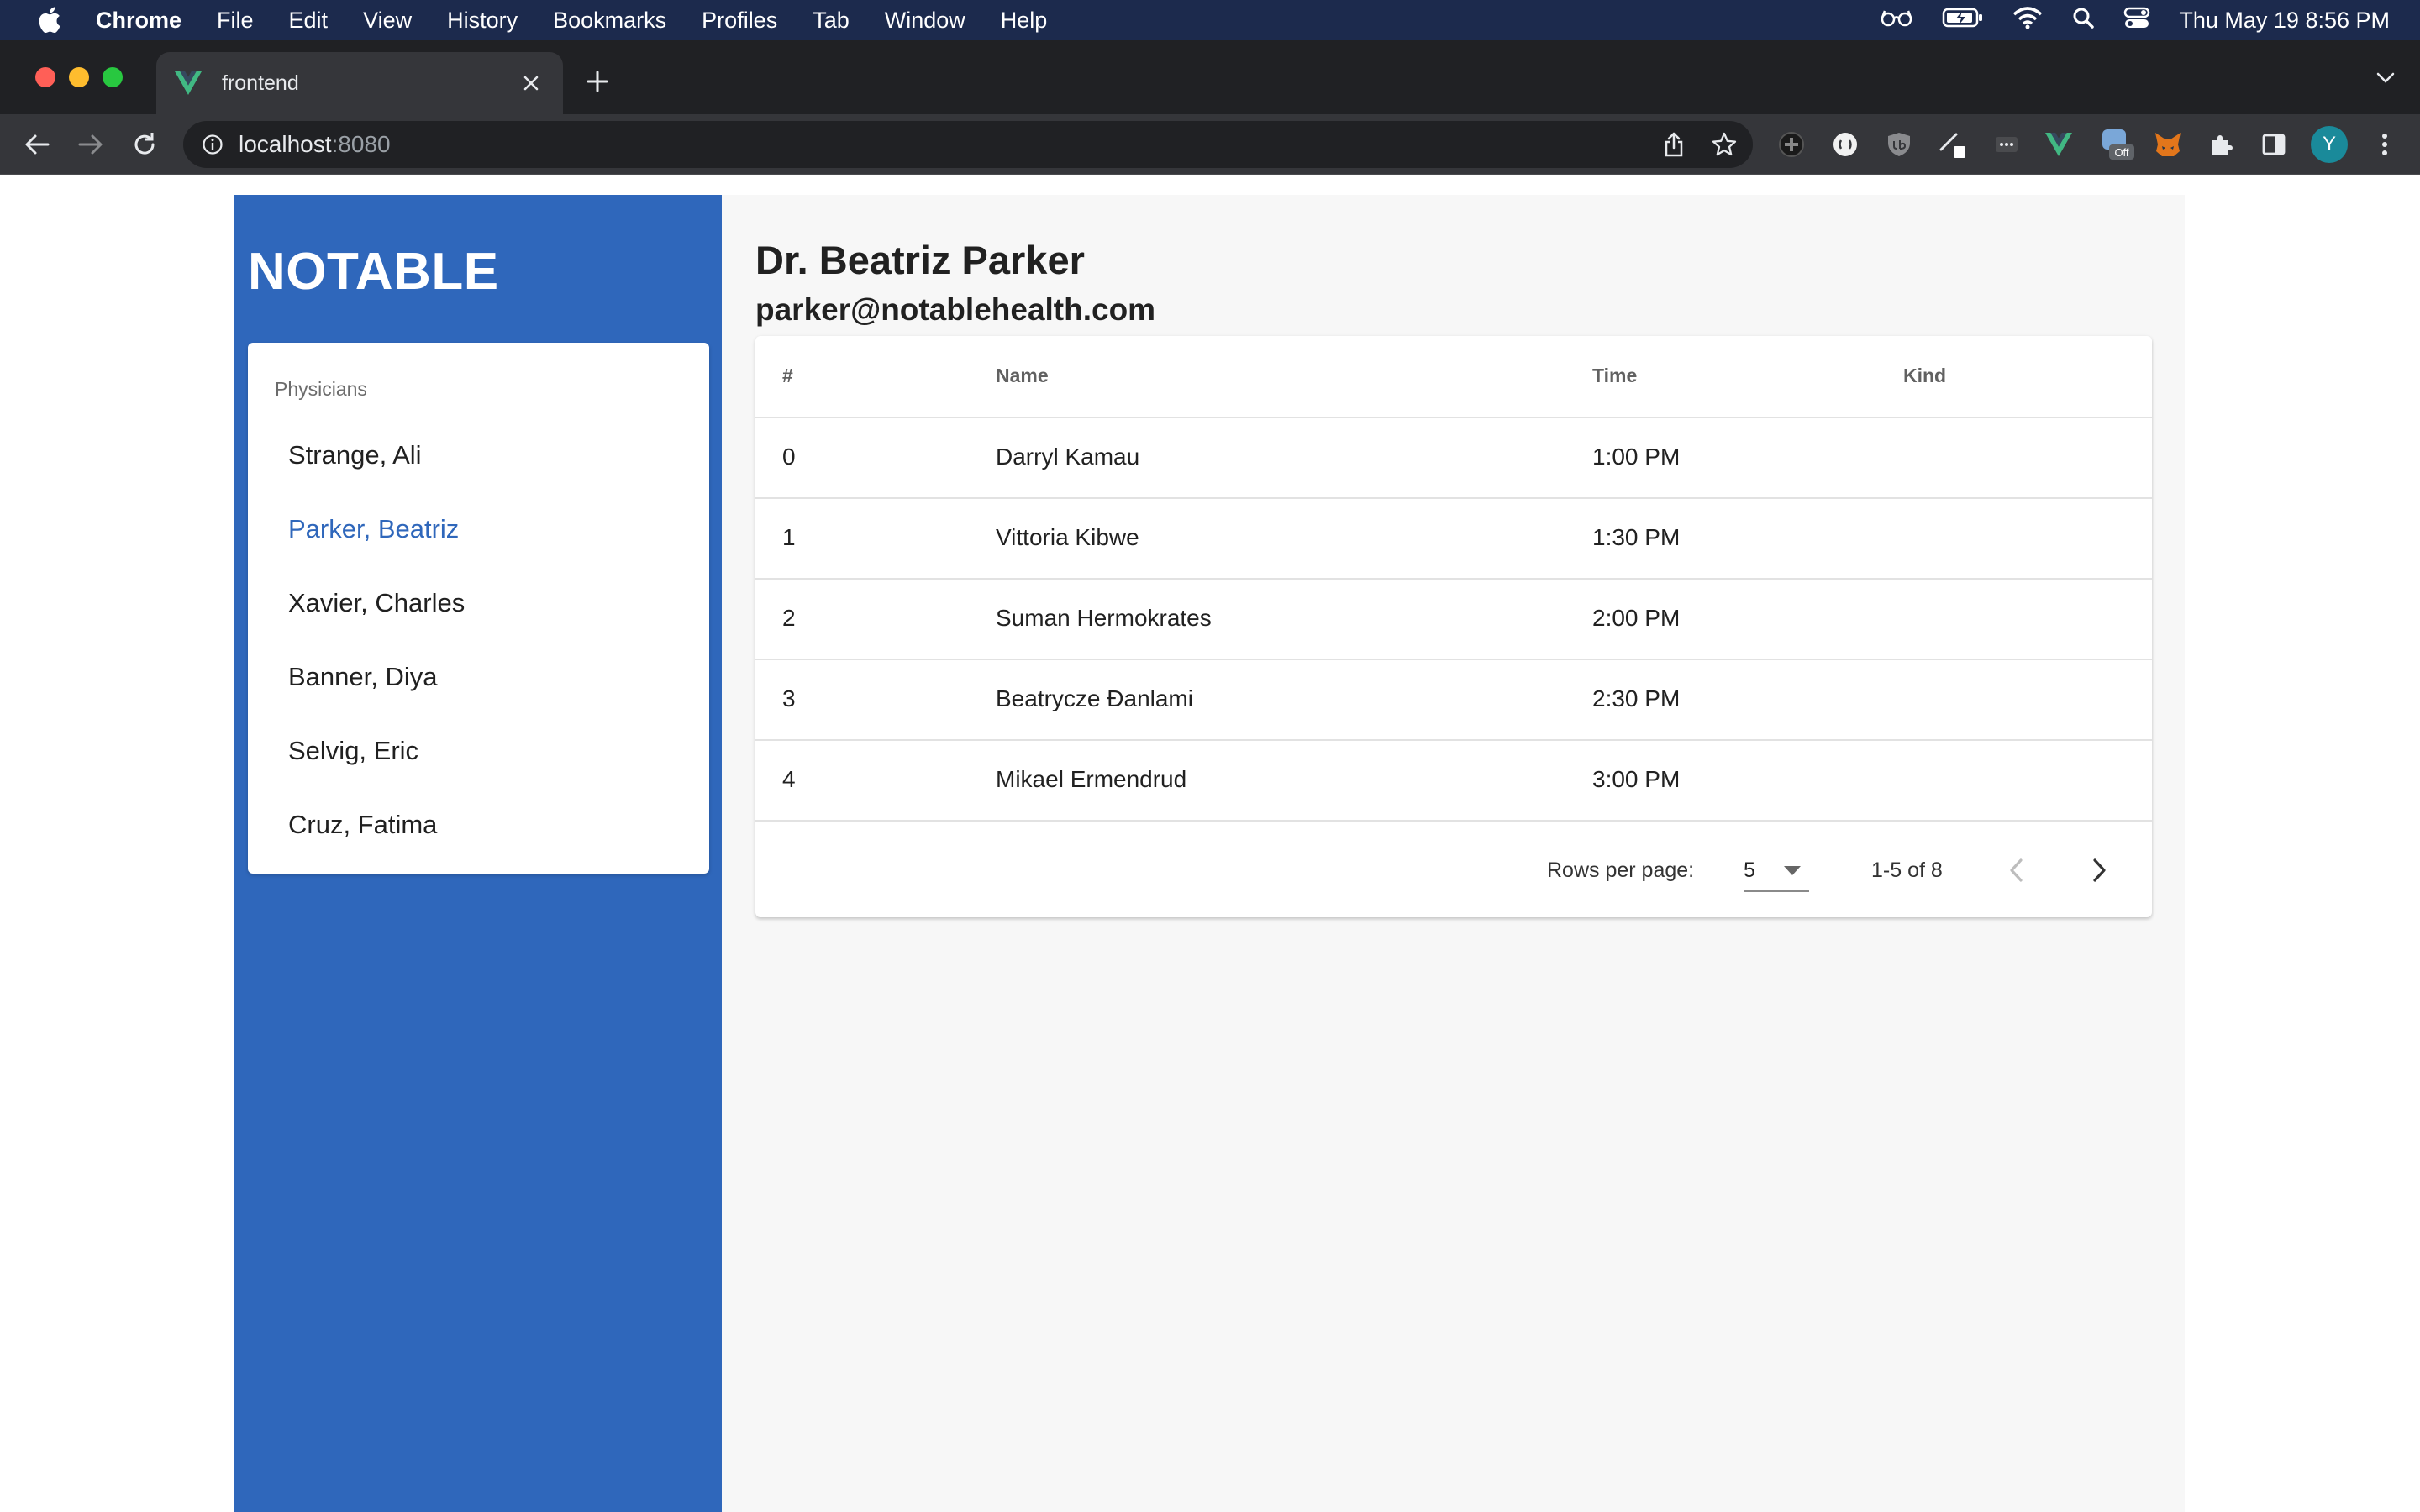 The image size is (2420, 1512). Describe the element at coordinates (374, 529) in the screenshot. I see `physician-item-parker-beatriz: Parker, Beatriz` at that location.